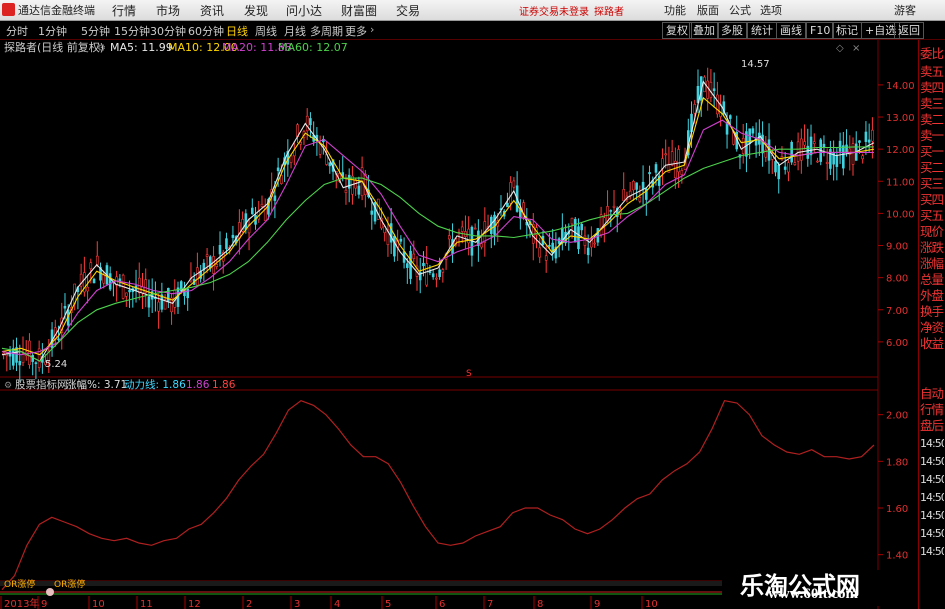  Describe the element at coordinates (408, 10) in the screenshot. I see `menu-jiaoyi: 交易` at that location.